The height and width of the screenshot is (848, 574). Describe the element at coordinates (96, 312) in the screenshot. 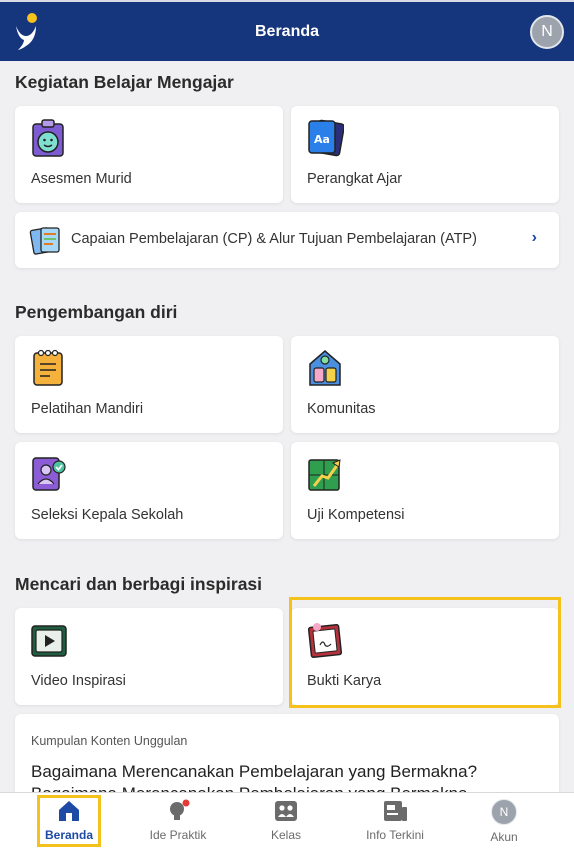

I see `section-title-pengembangan: Pengembangan diri` at that location.